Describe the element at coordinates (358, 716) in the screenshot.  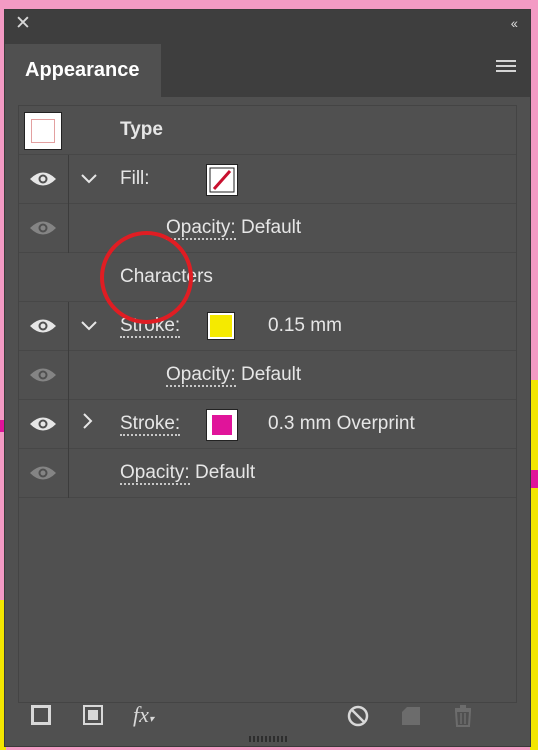
I see `clear-appearance-icon` at that location.